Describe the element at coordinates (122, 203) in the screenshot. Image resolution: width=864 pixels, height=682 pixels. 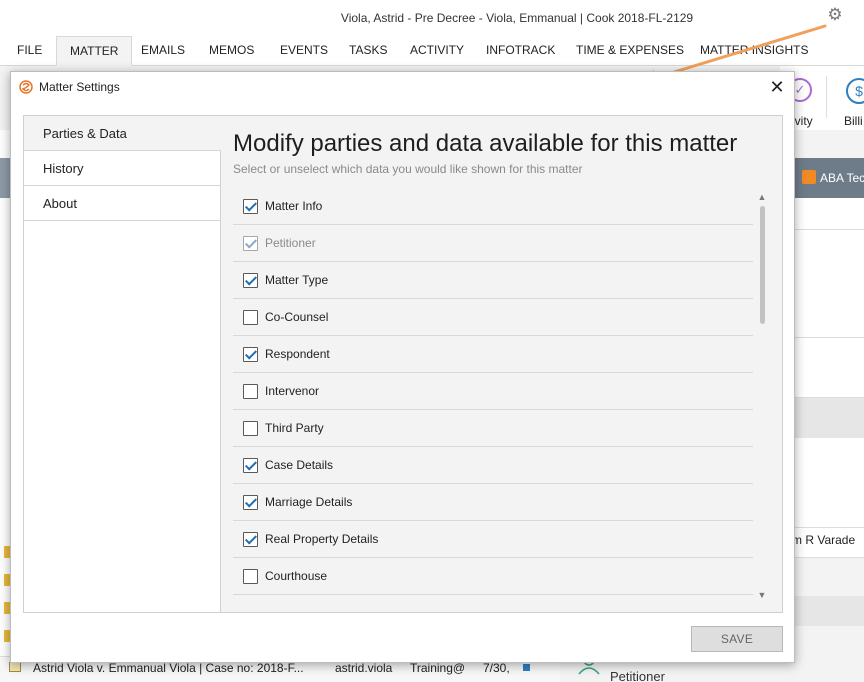
I see `nav-about: About` at that location.